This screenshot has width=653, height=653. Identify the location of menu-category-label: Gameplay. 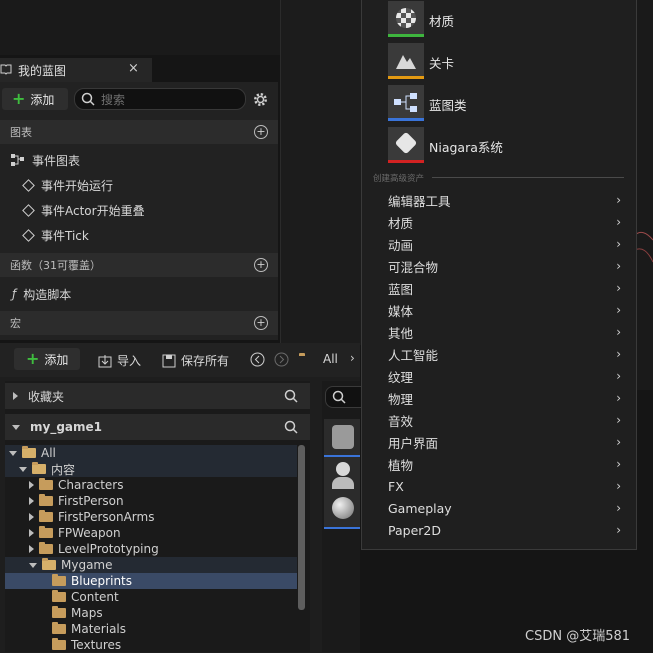
(420, 508).